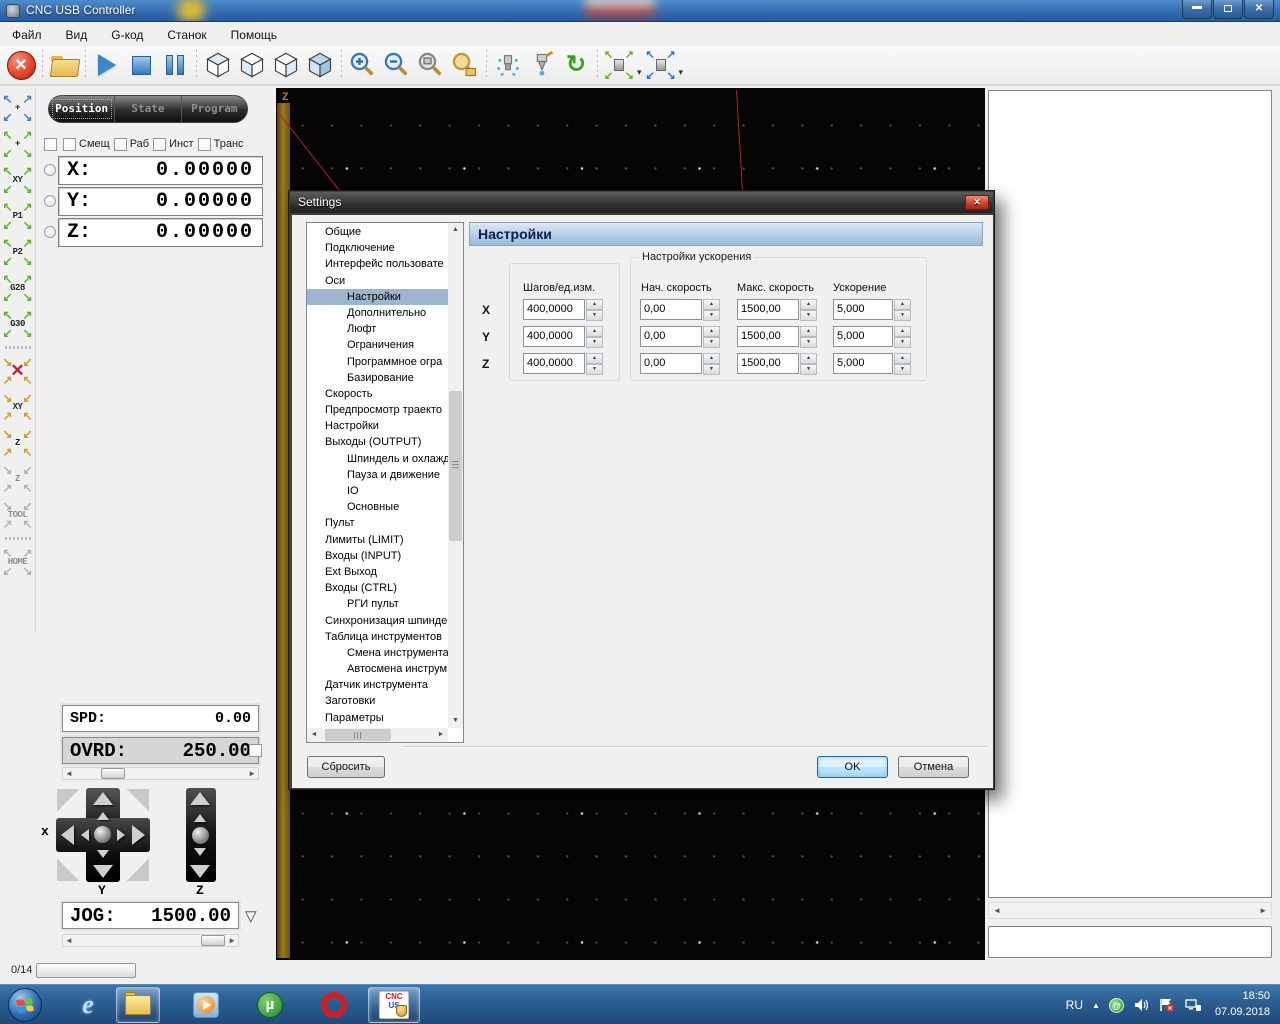 Image resolution: width=1280 pixels, height=1024 pixels. I want to click on tree-item: Программное огра, so click(377, 362).